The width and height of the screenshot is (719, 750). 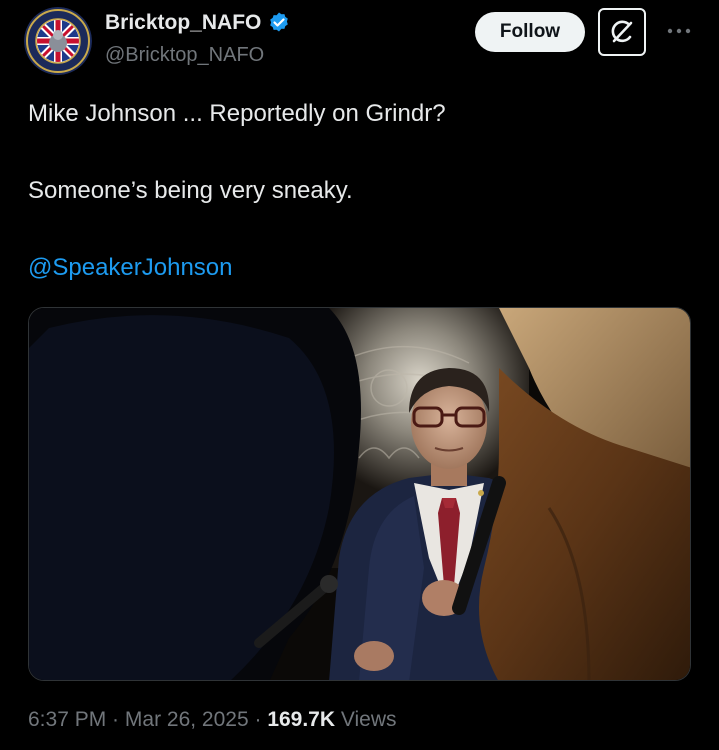 I want to click on views-count: 169.7K, so click(x=301, y=719).